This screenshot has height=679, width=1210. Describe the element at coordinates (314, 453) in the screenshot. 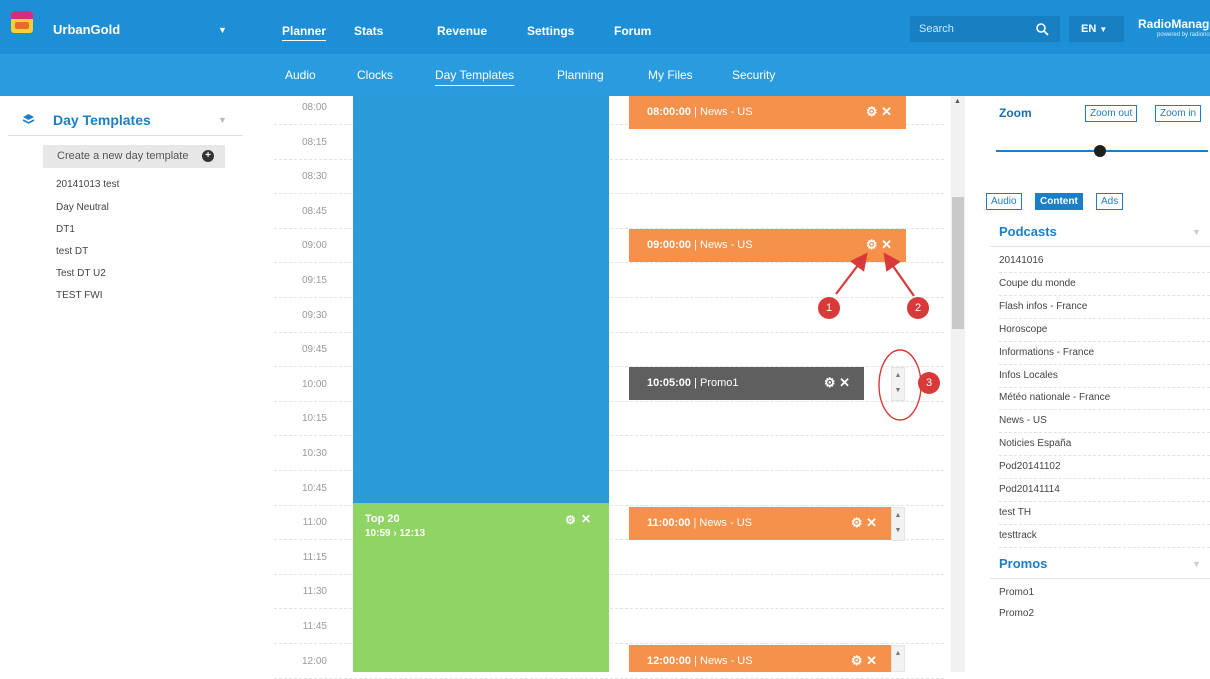

I see `time-label: 10:30` at that location.